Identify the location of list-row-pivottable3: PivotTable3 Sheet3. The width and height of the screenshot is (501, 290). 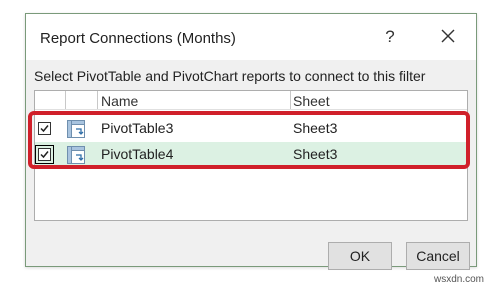
(251, 129).